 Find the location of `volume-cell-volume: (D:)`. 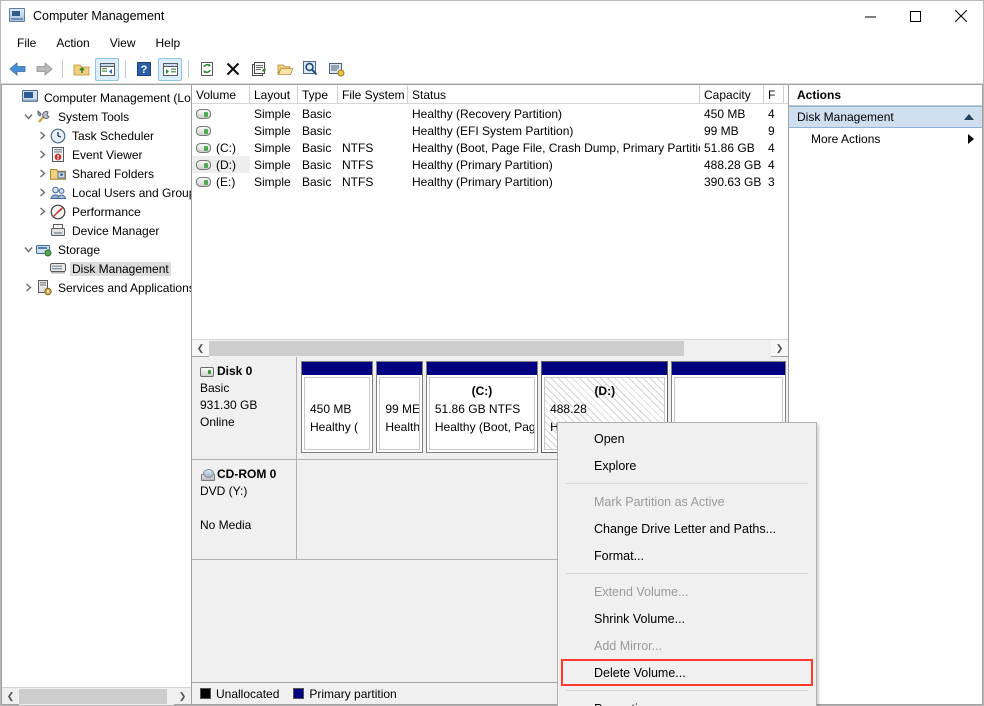

volume-cell-volume: (D:) is located at coordinates (221, 164).